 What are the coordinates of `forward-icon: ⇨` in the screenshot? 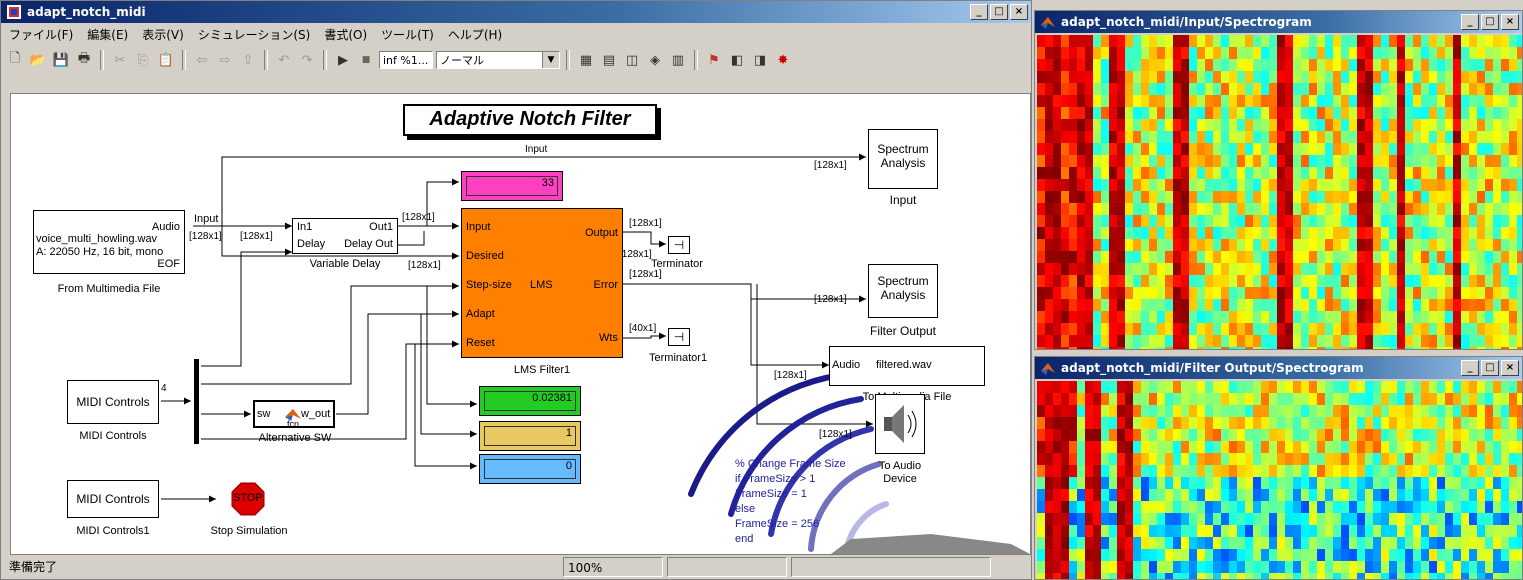 It's located at (225, 60).